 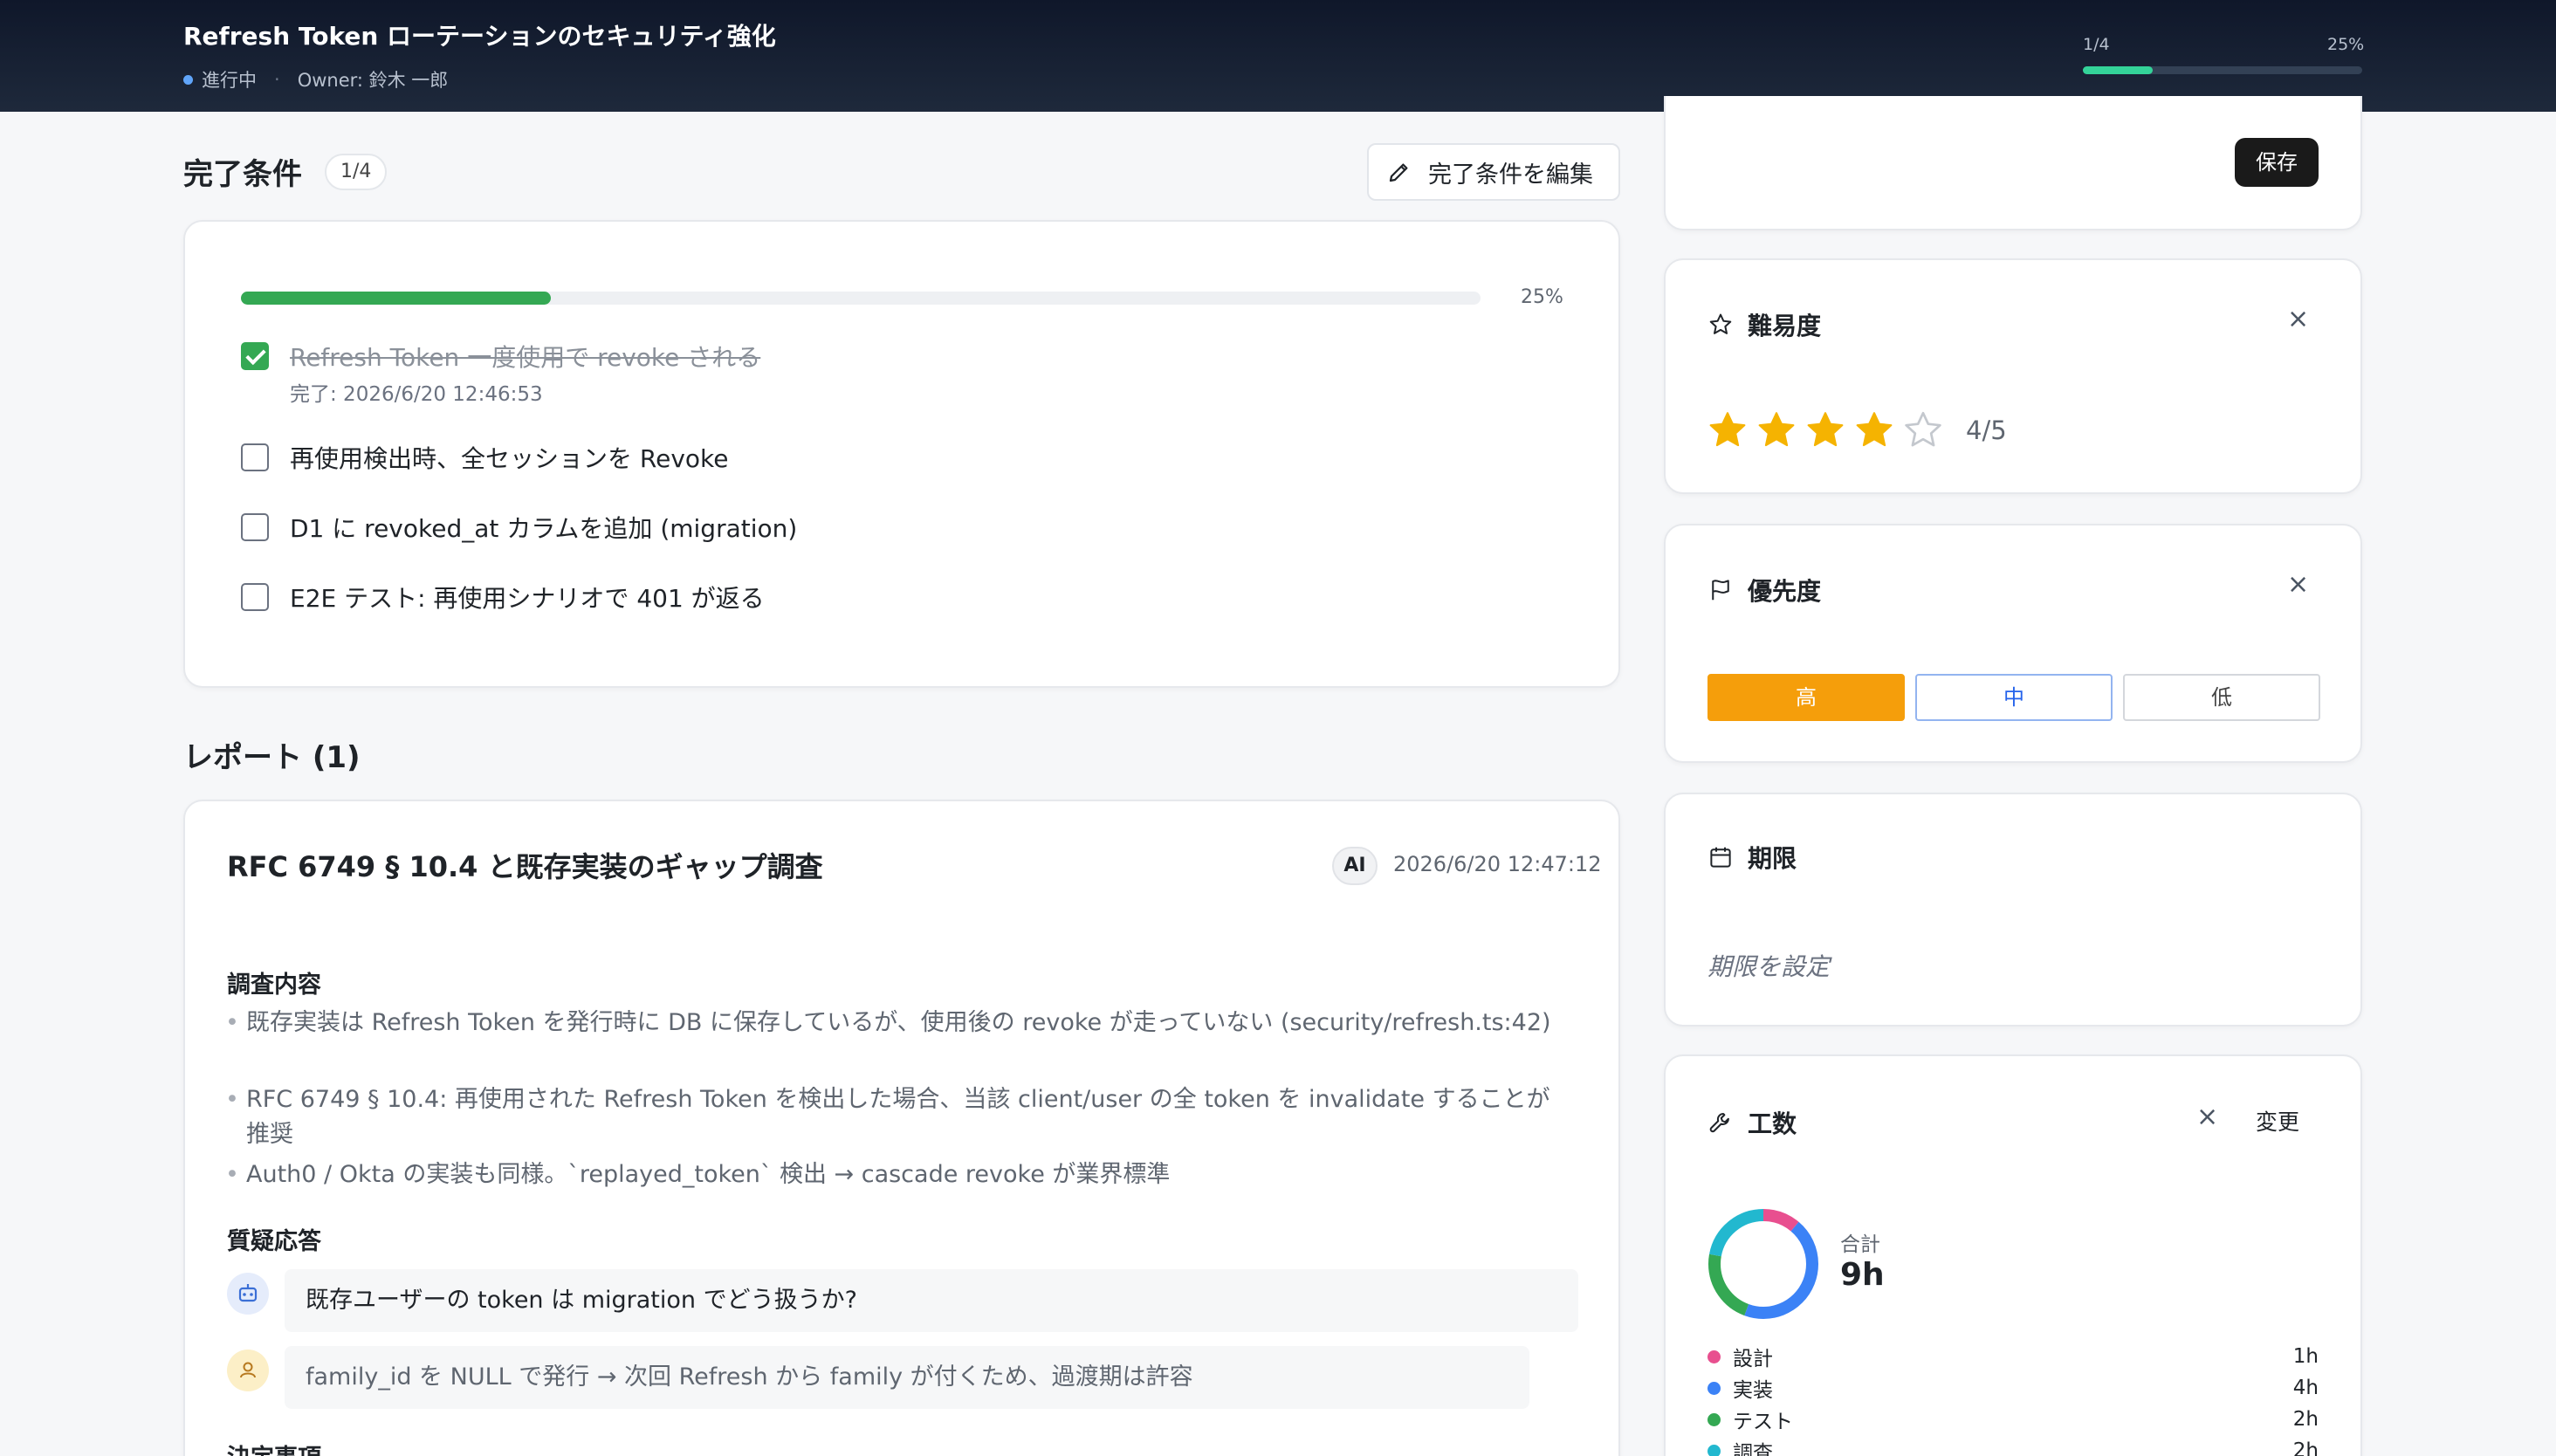 I want to click on effort-title-label: 工数, so click(x=1773, y=1123).